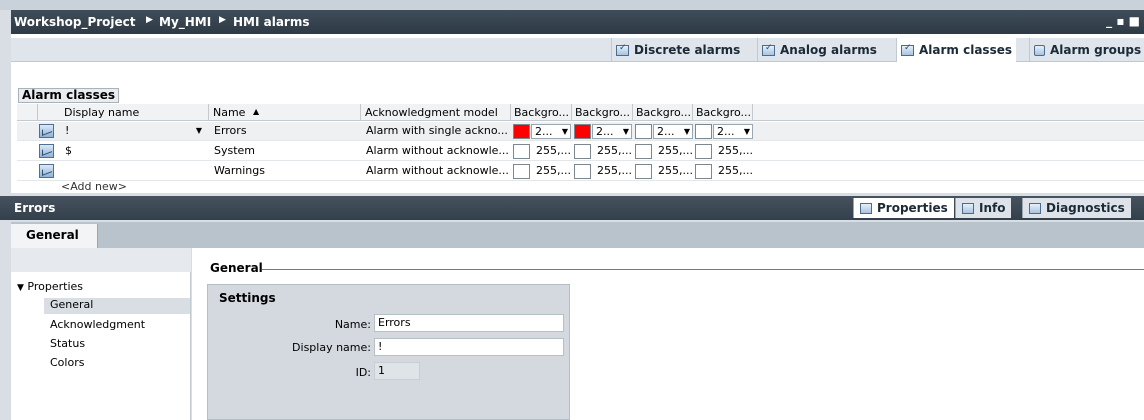  Describe the element at coordinates (687, 50) in the screenshot. I see `tab-label: Discrete alarms` at that location.